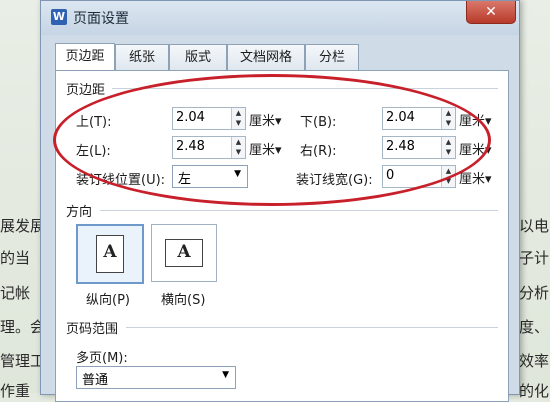  I want to click on portrait-option: A, so click(110, 254).